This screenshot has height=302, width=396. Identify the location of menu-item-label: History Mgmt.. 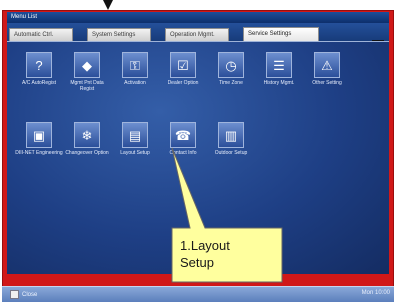
(279, 83).